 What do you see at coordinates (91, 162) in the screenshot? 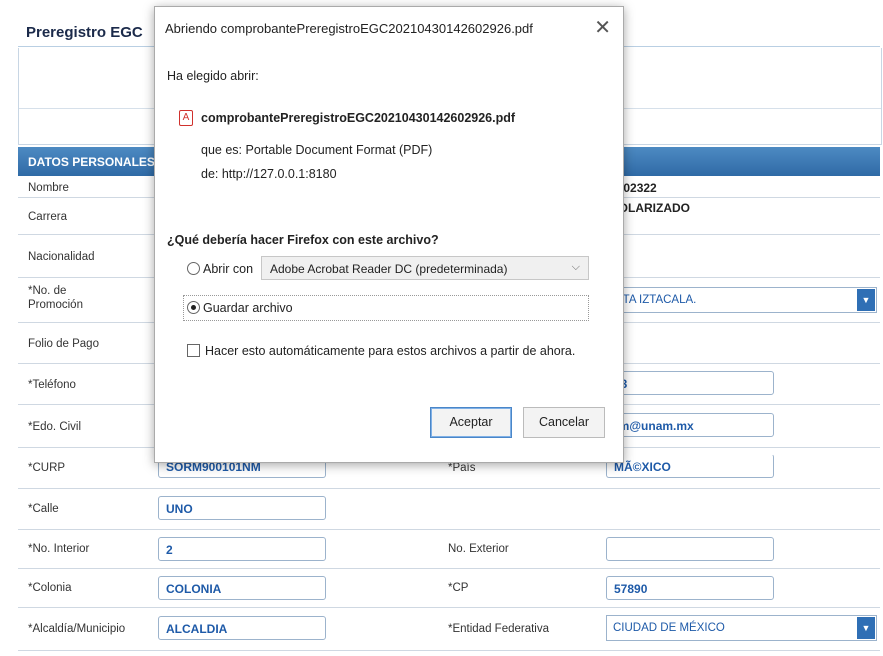
I see `section-title: DATOS PERSONALES` at bounding box center [91, 162].